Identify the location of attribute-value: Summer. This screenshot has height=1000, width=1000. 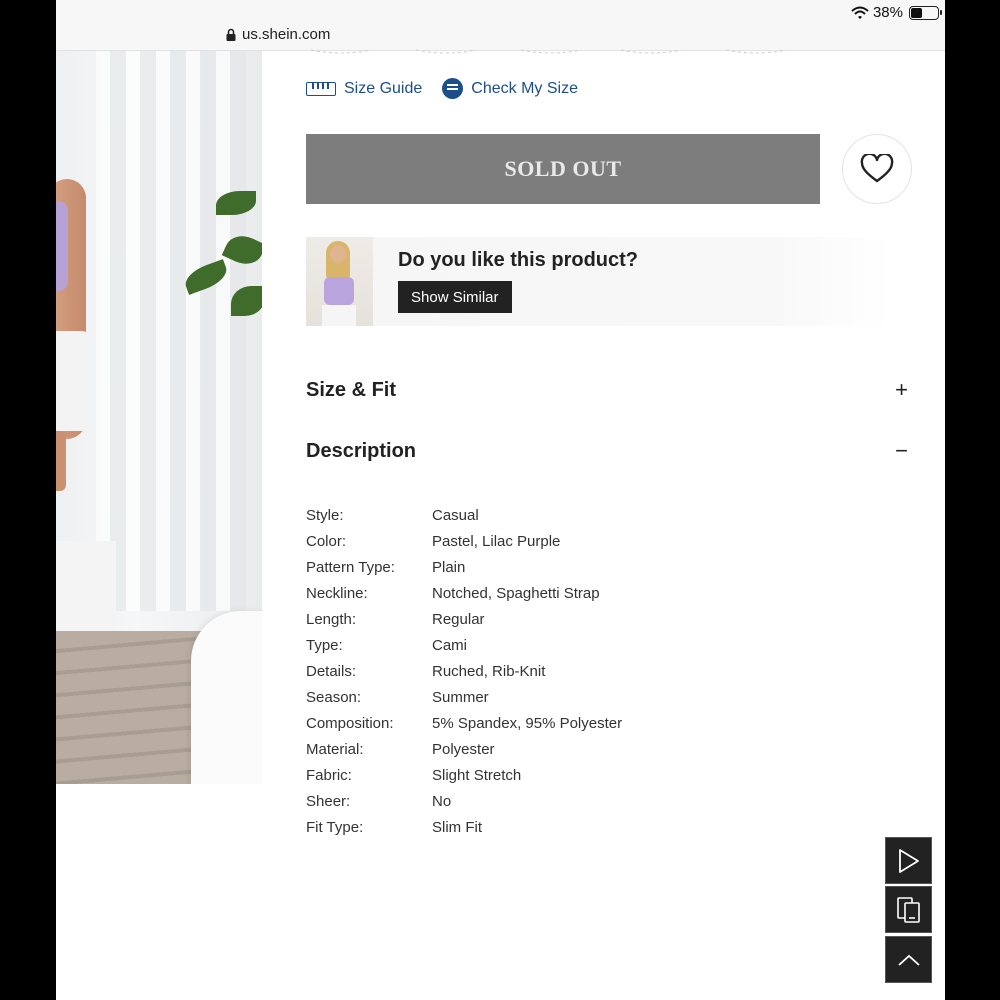
(460, 697).